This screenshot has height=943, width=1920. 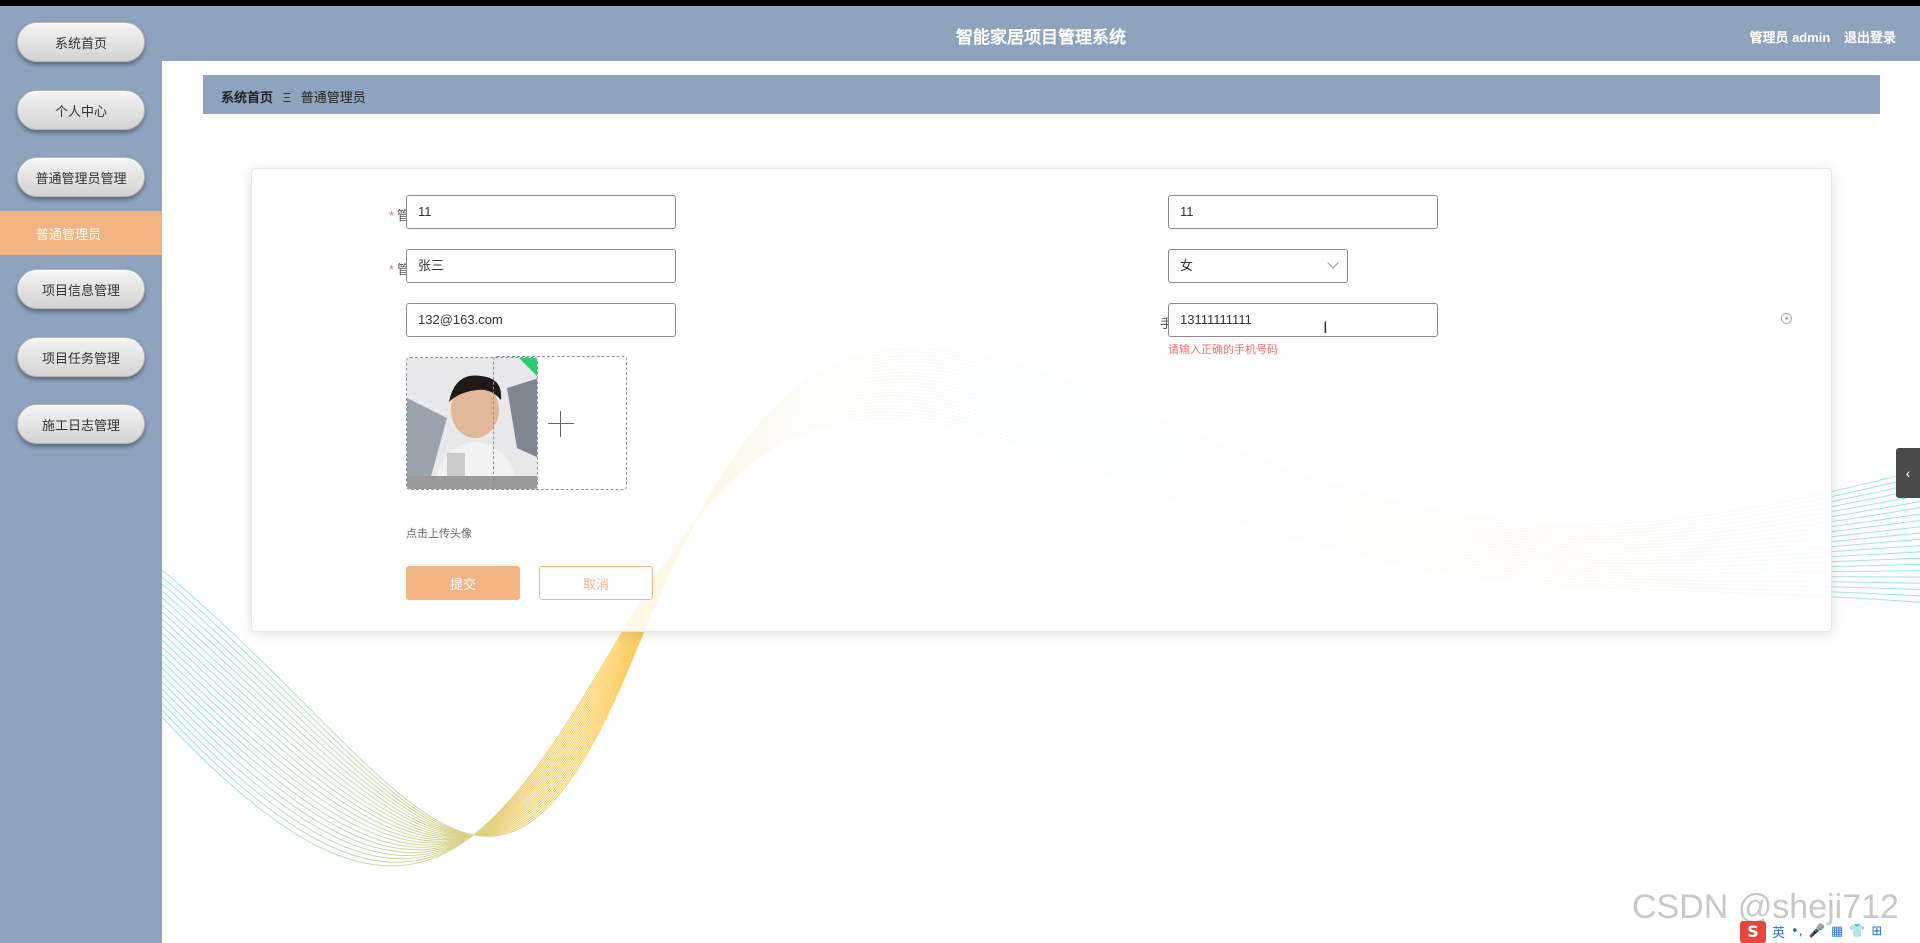 I want to click on phone-error-message: 请输入正确的手机号码, so click(x=1223, y=350).